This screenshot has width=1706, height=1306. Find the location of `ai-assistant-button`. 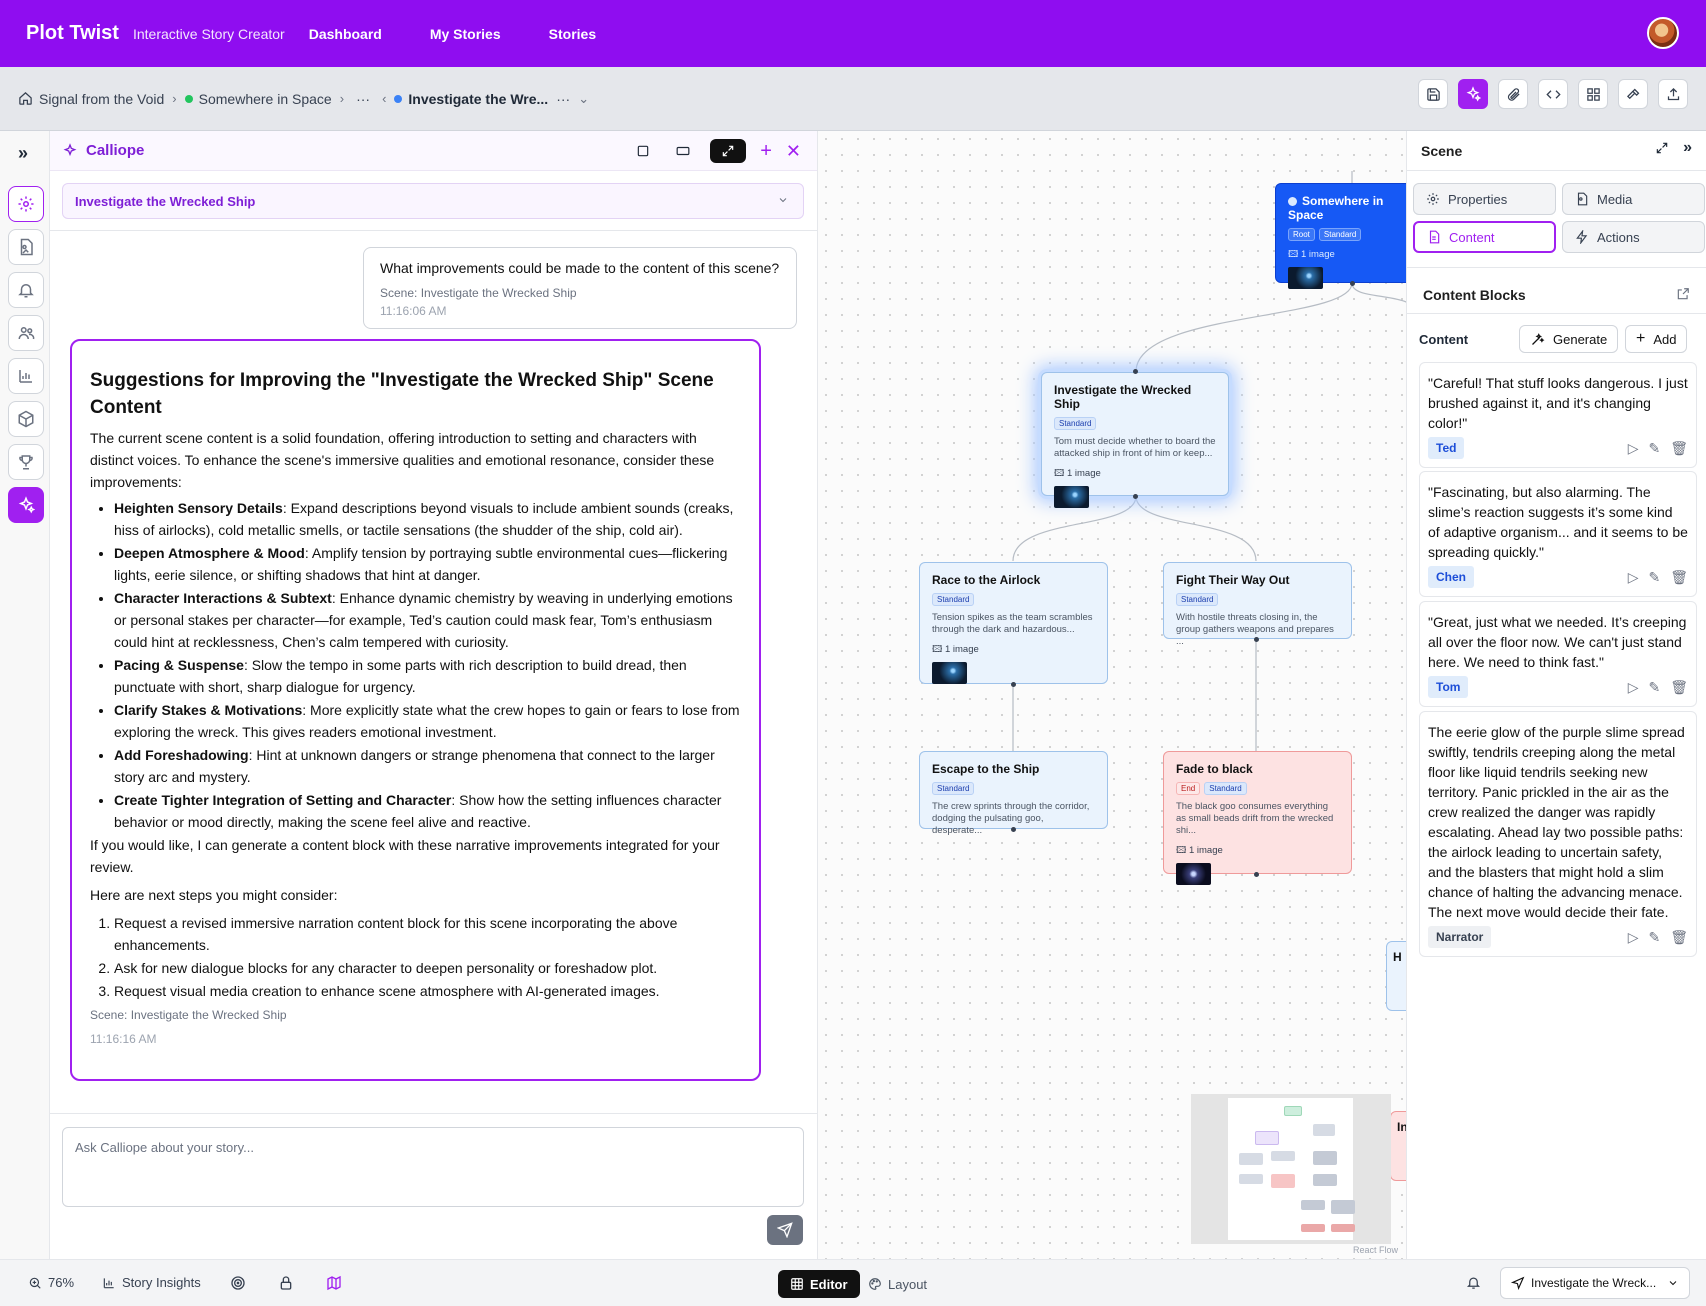

ai-assistant-button is located at coordinates (1473, 94).